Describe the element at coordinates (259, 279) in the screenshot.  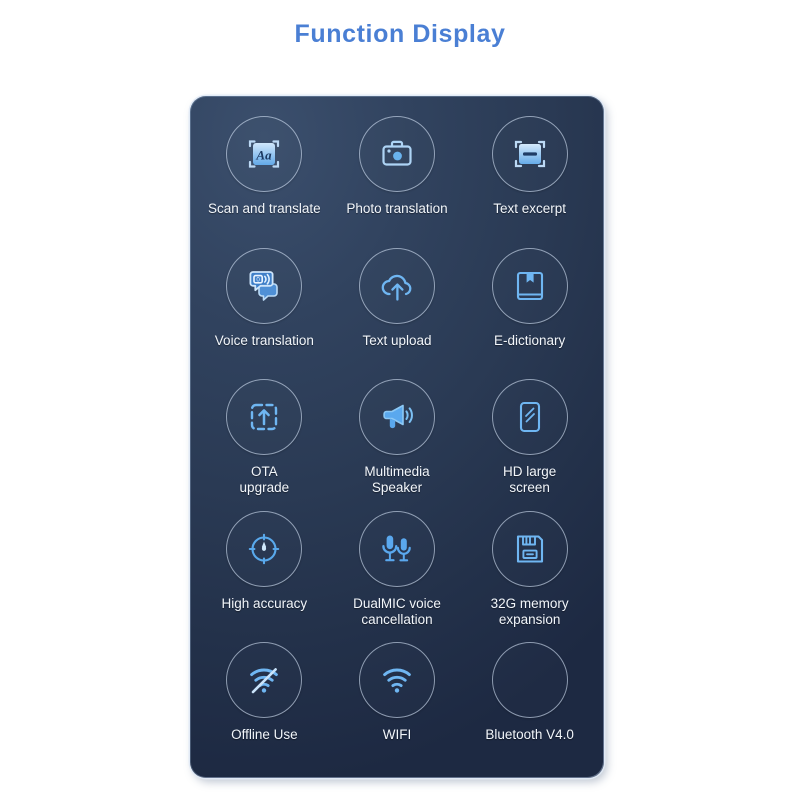
I see `svg-text: 0` at that location.